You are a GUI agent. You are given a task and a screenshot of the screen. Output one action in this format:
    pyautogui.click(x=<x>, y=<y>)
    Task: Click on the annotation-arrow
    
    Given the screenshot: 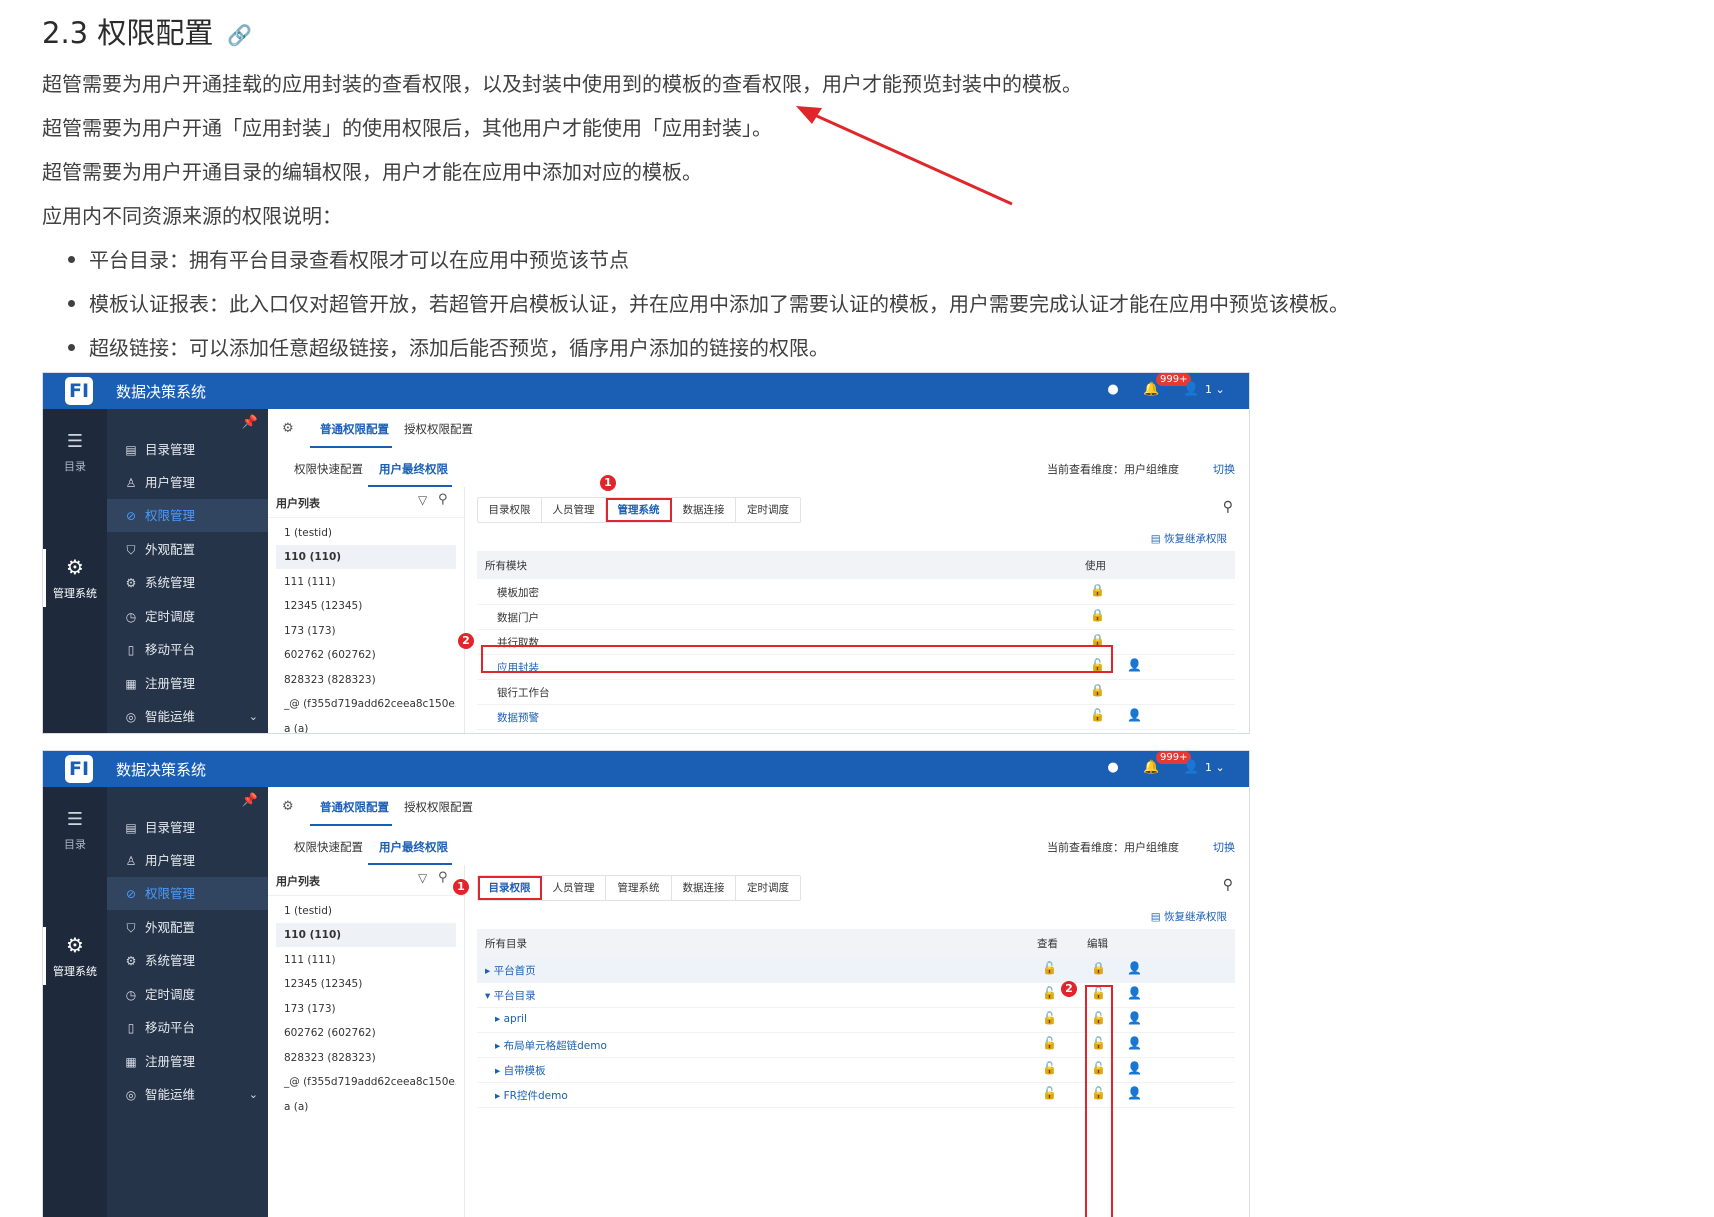 What is the action you would take?
    pyautogui.click(x=904, y=156)
    